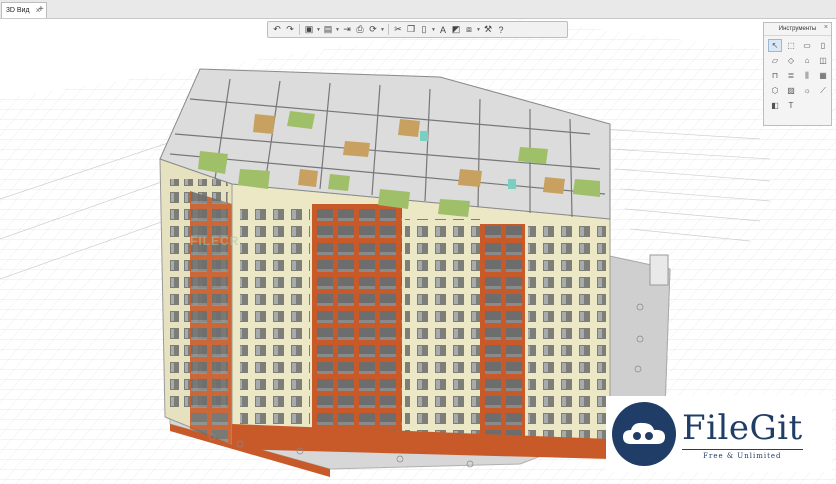  What do you see at coordinates (644, 434) in the screenshot?
I see `cloud-logo-icon` at bounding box center [644, 434].